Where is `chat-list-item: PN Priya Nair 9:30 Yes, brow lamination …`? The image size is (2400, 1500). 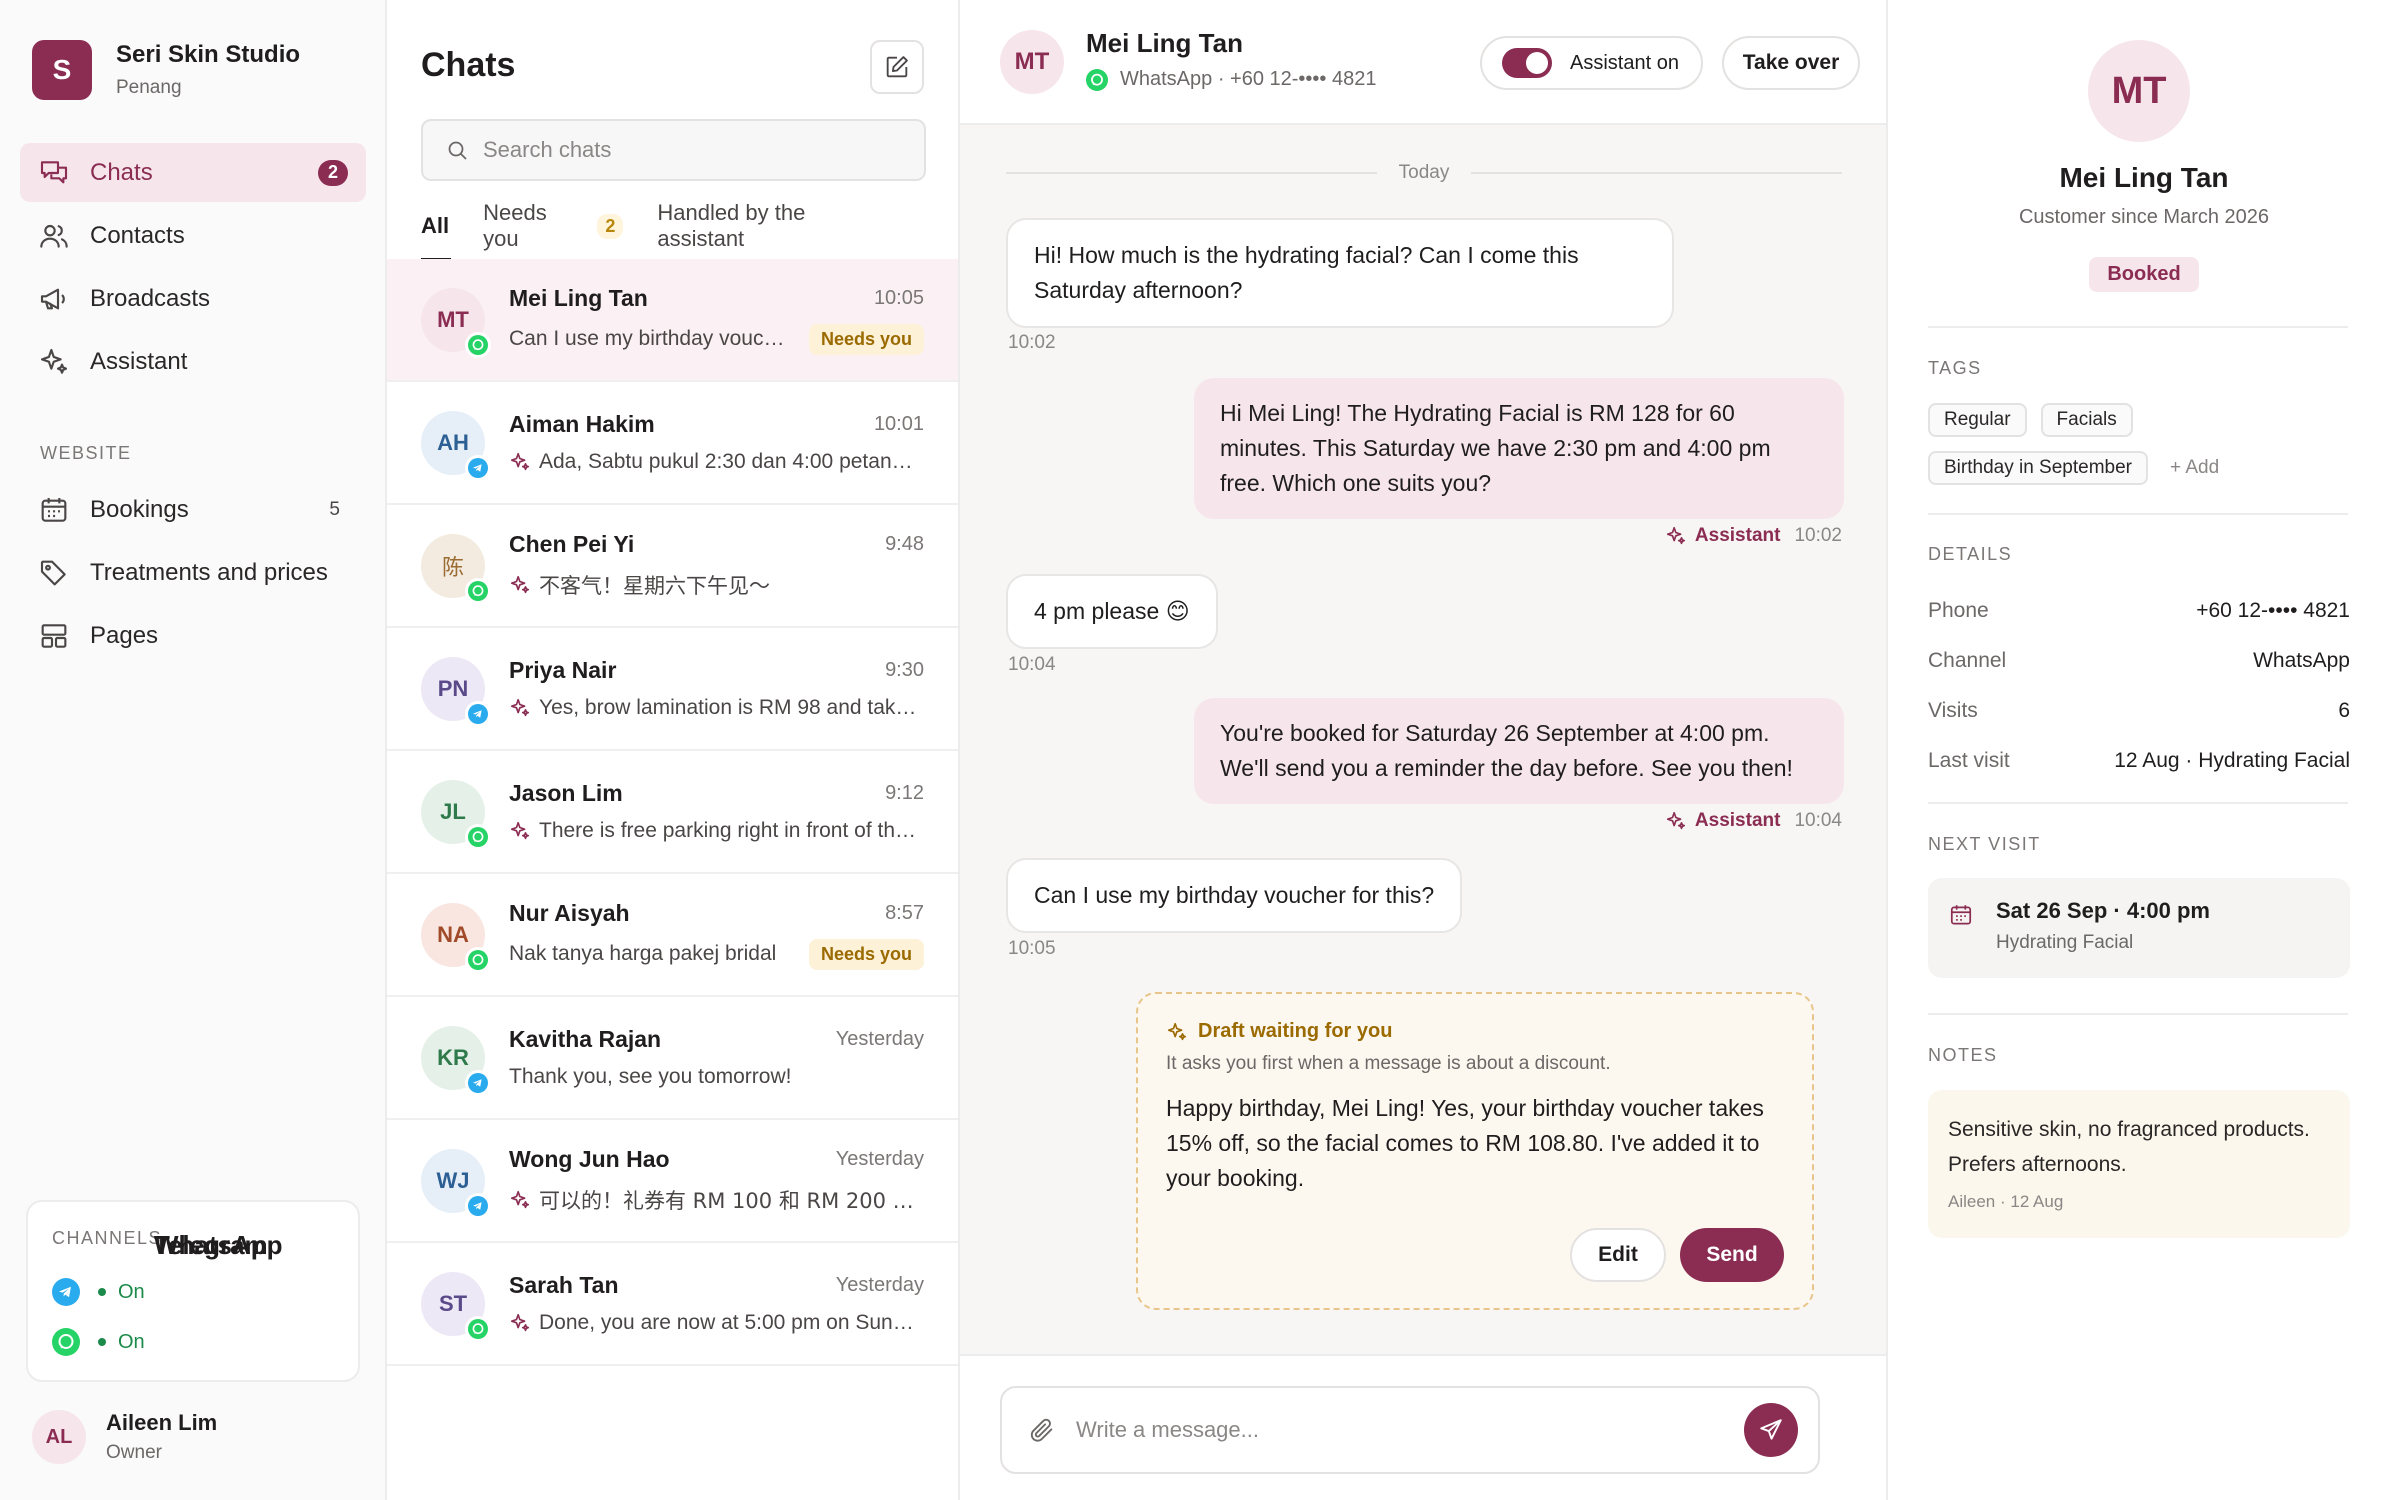 chat-list-item: PN Priya Nair 9:30 Yes, brow lamination … is located at coordinates (672, 689).